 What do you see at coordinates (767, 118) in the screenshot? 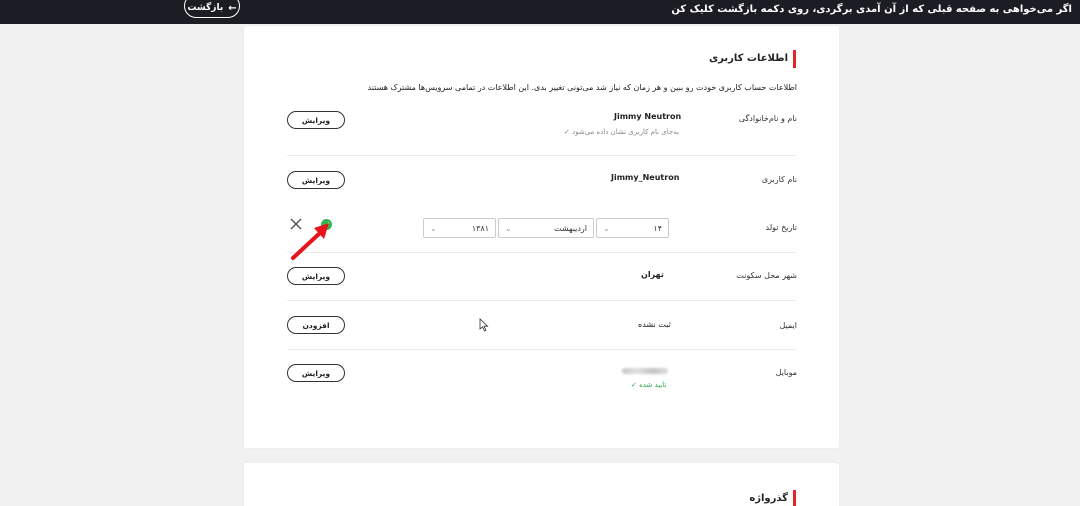
I see `full-name-label: نام و نام‌خانوادگی` at bounding box center [767, 118].